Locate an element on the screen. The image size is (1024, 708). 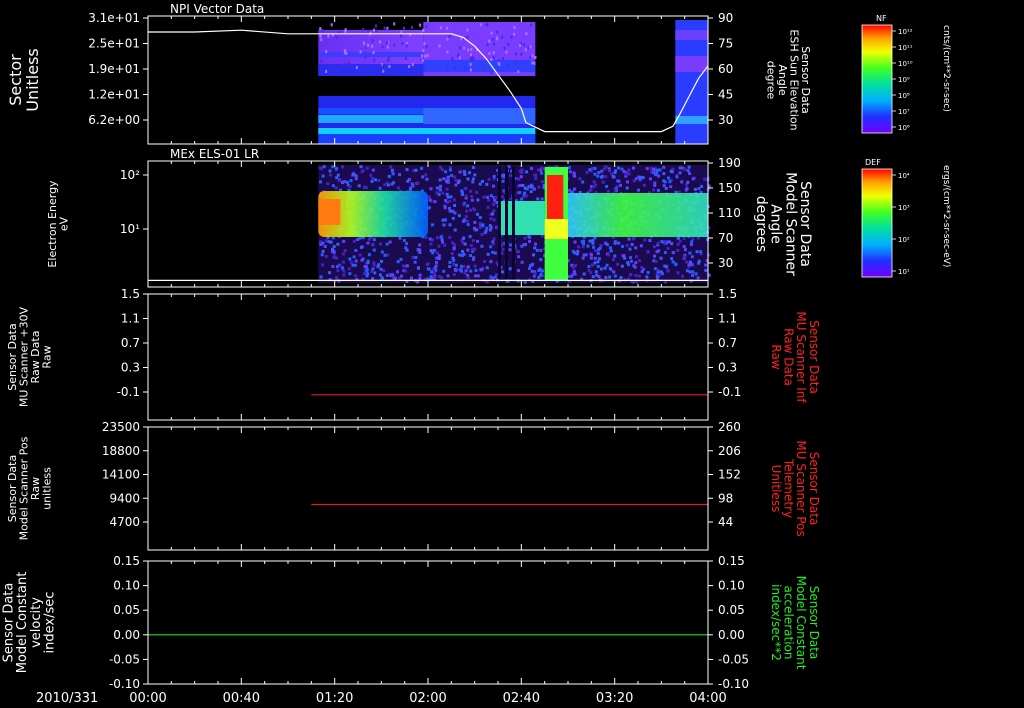
time-tick-label: 01:20 is located at coordinates (334, 698).